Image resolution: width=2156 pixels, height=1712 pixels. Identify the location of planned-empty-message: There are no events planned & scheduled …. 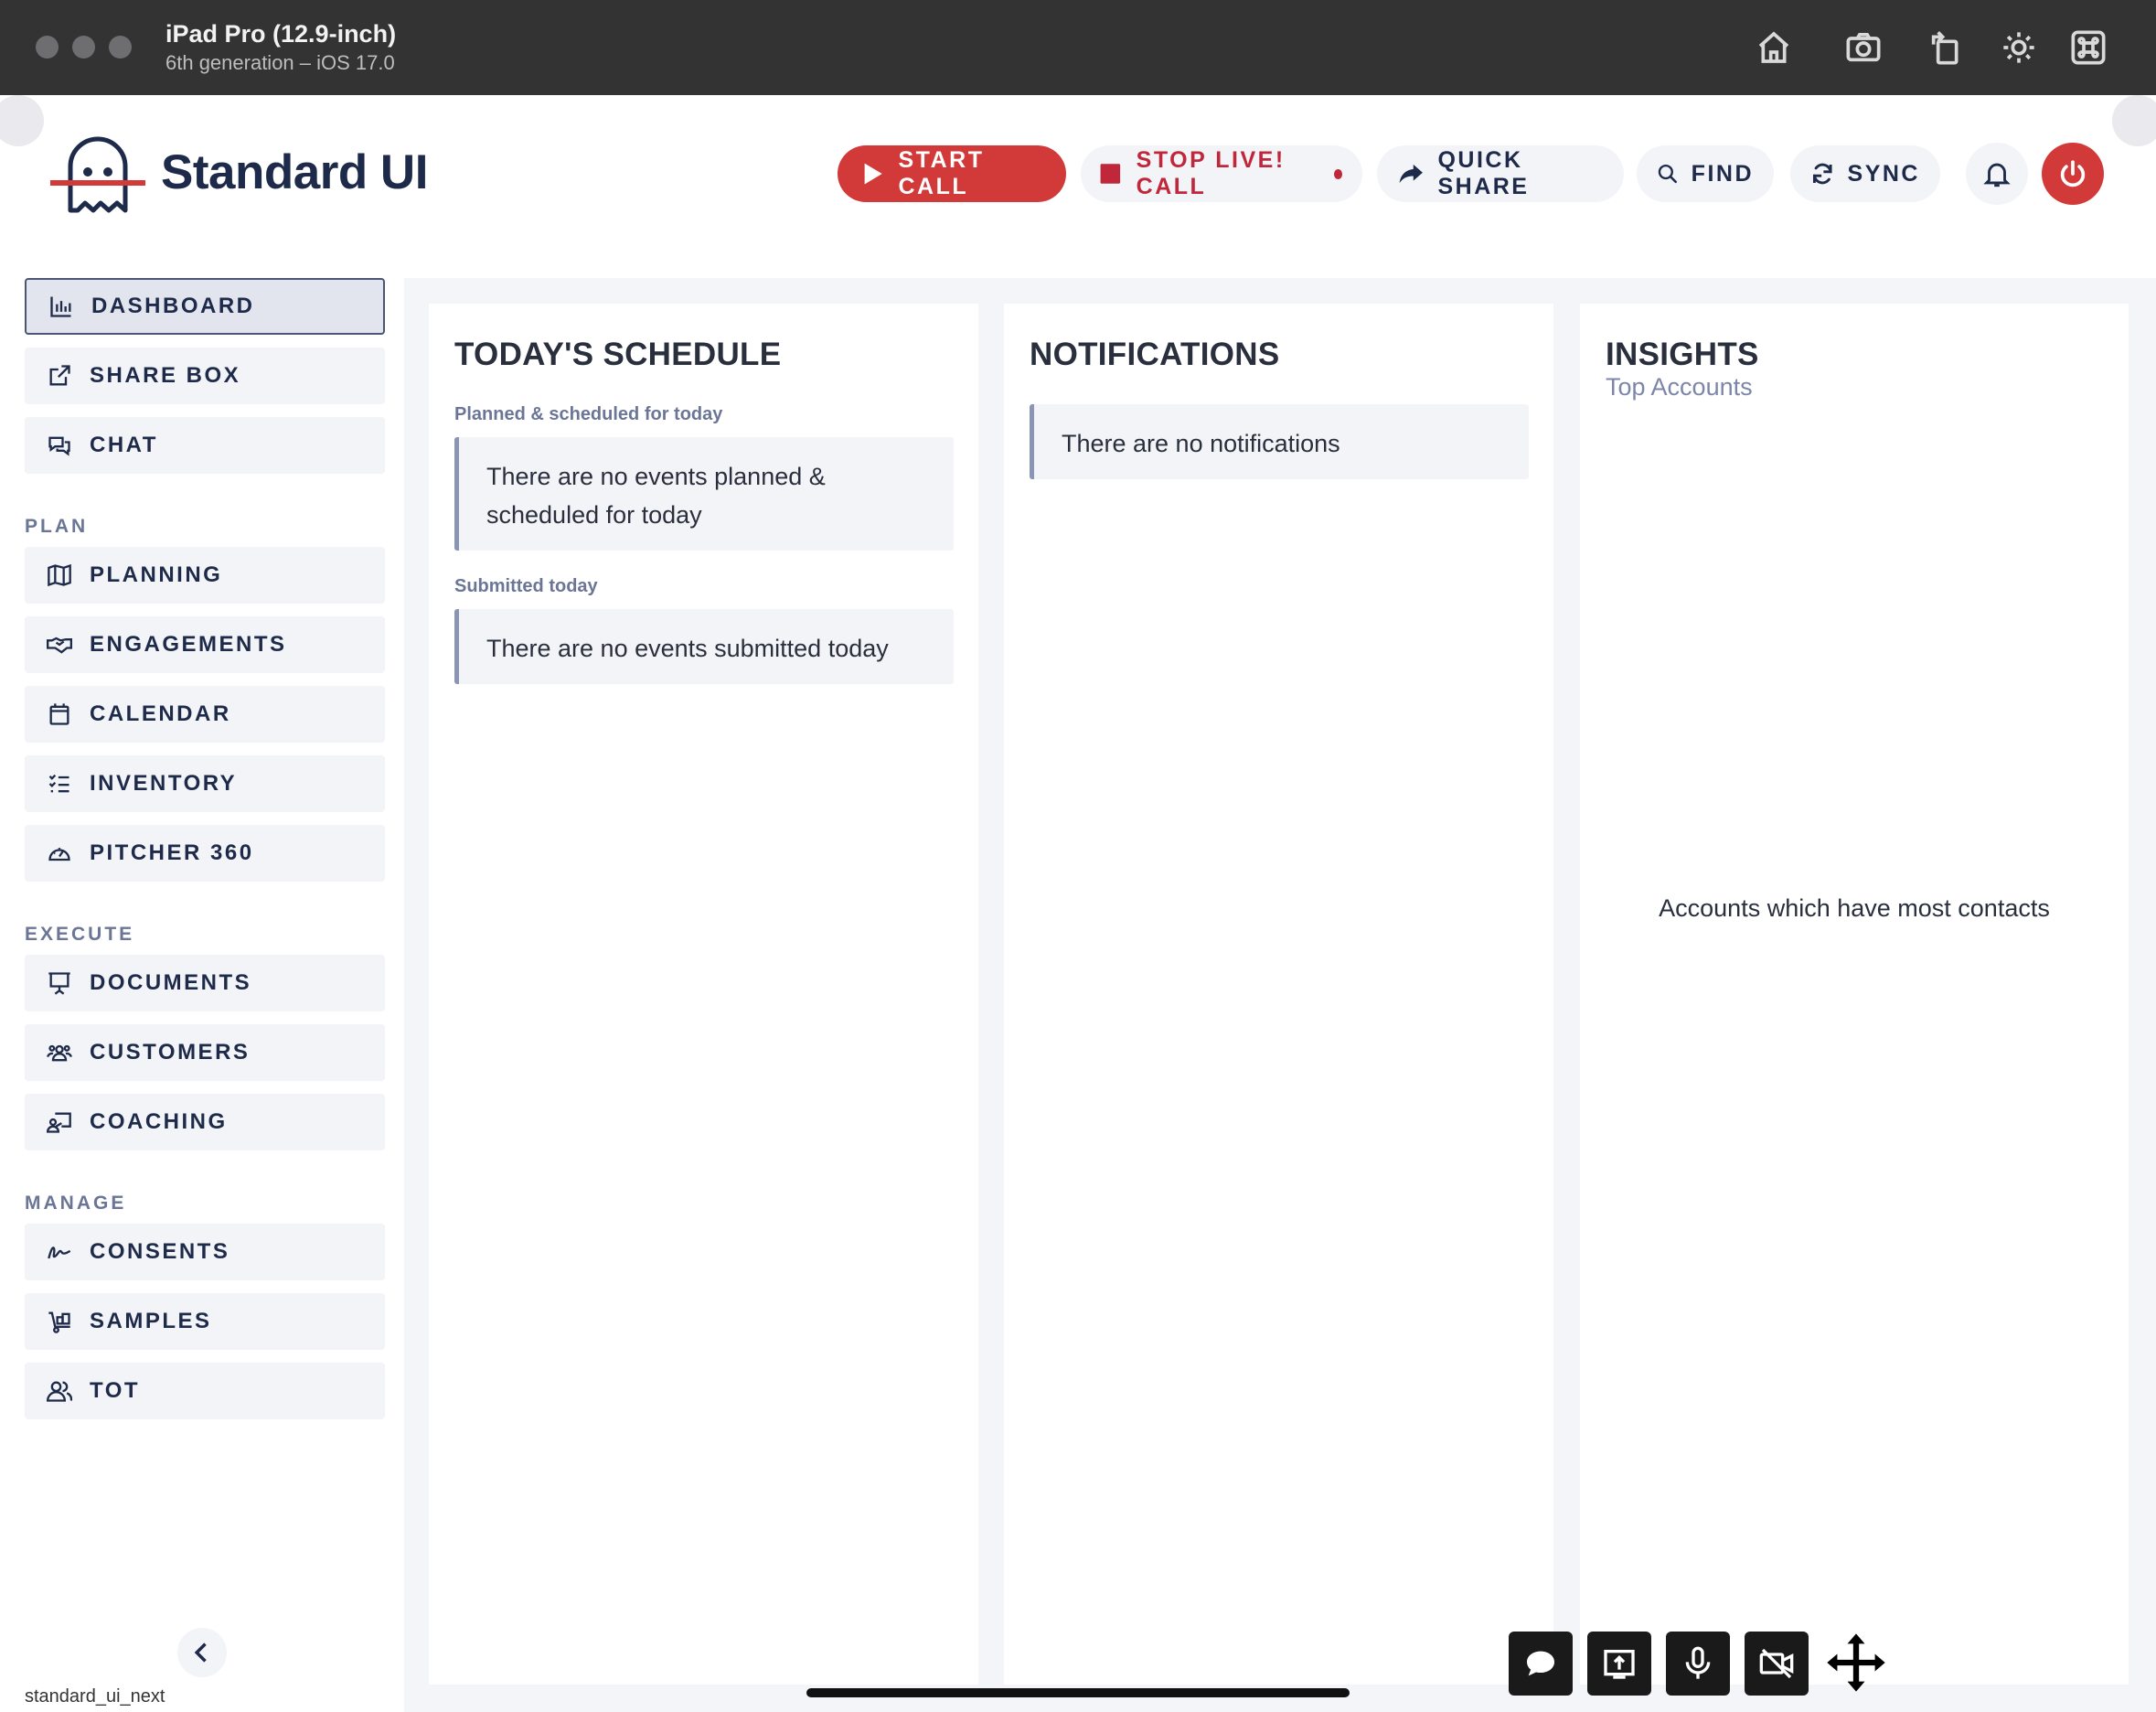
(704, 494).